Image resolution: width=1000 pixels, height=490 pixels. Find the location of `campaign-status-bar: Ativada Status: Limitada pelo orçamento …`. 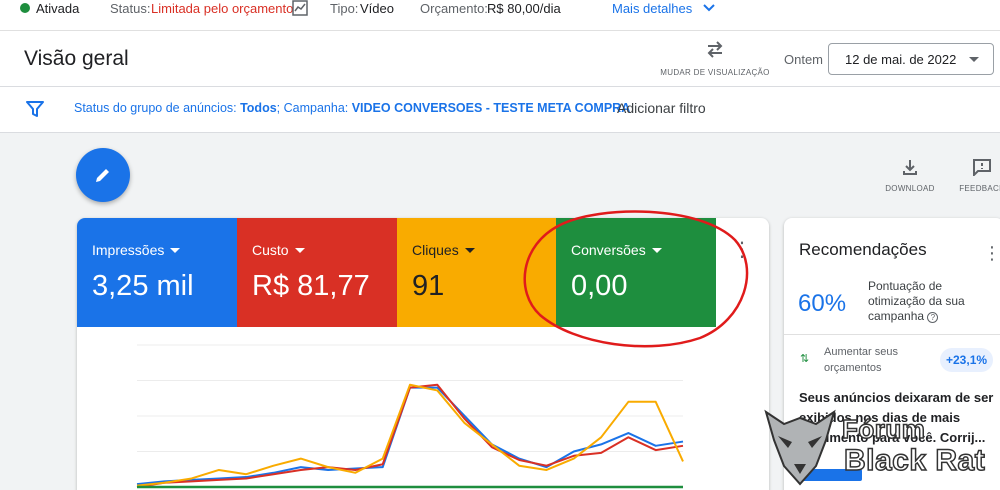

campaign-status-bar: Ativada Status: Limitada pelo orçamento … is located at coordinates (500, 15).